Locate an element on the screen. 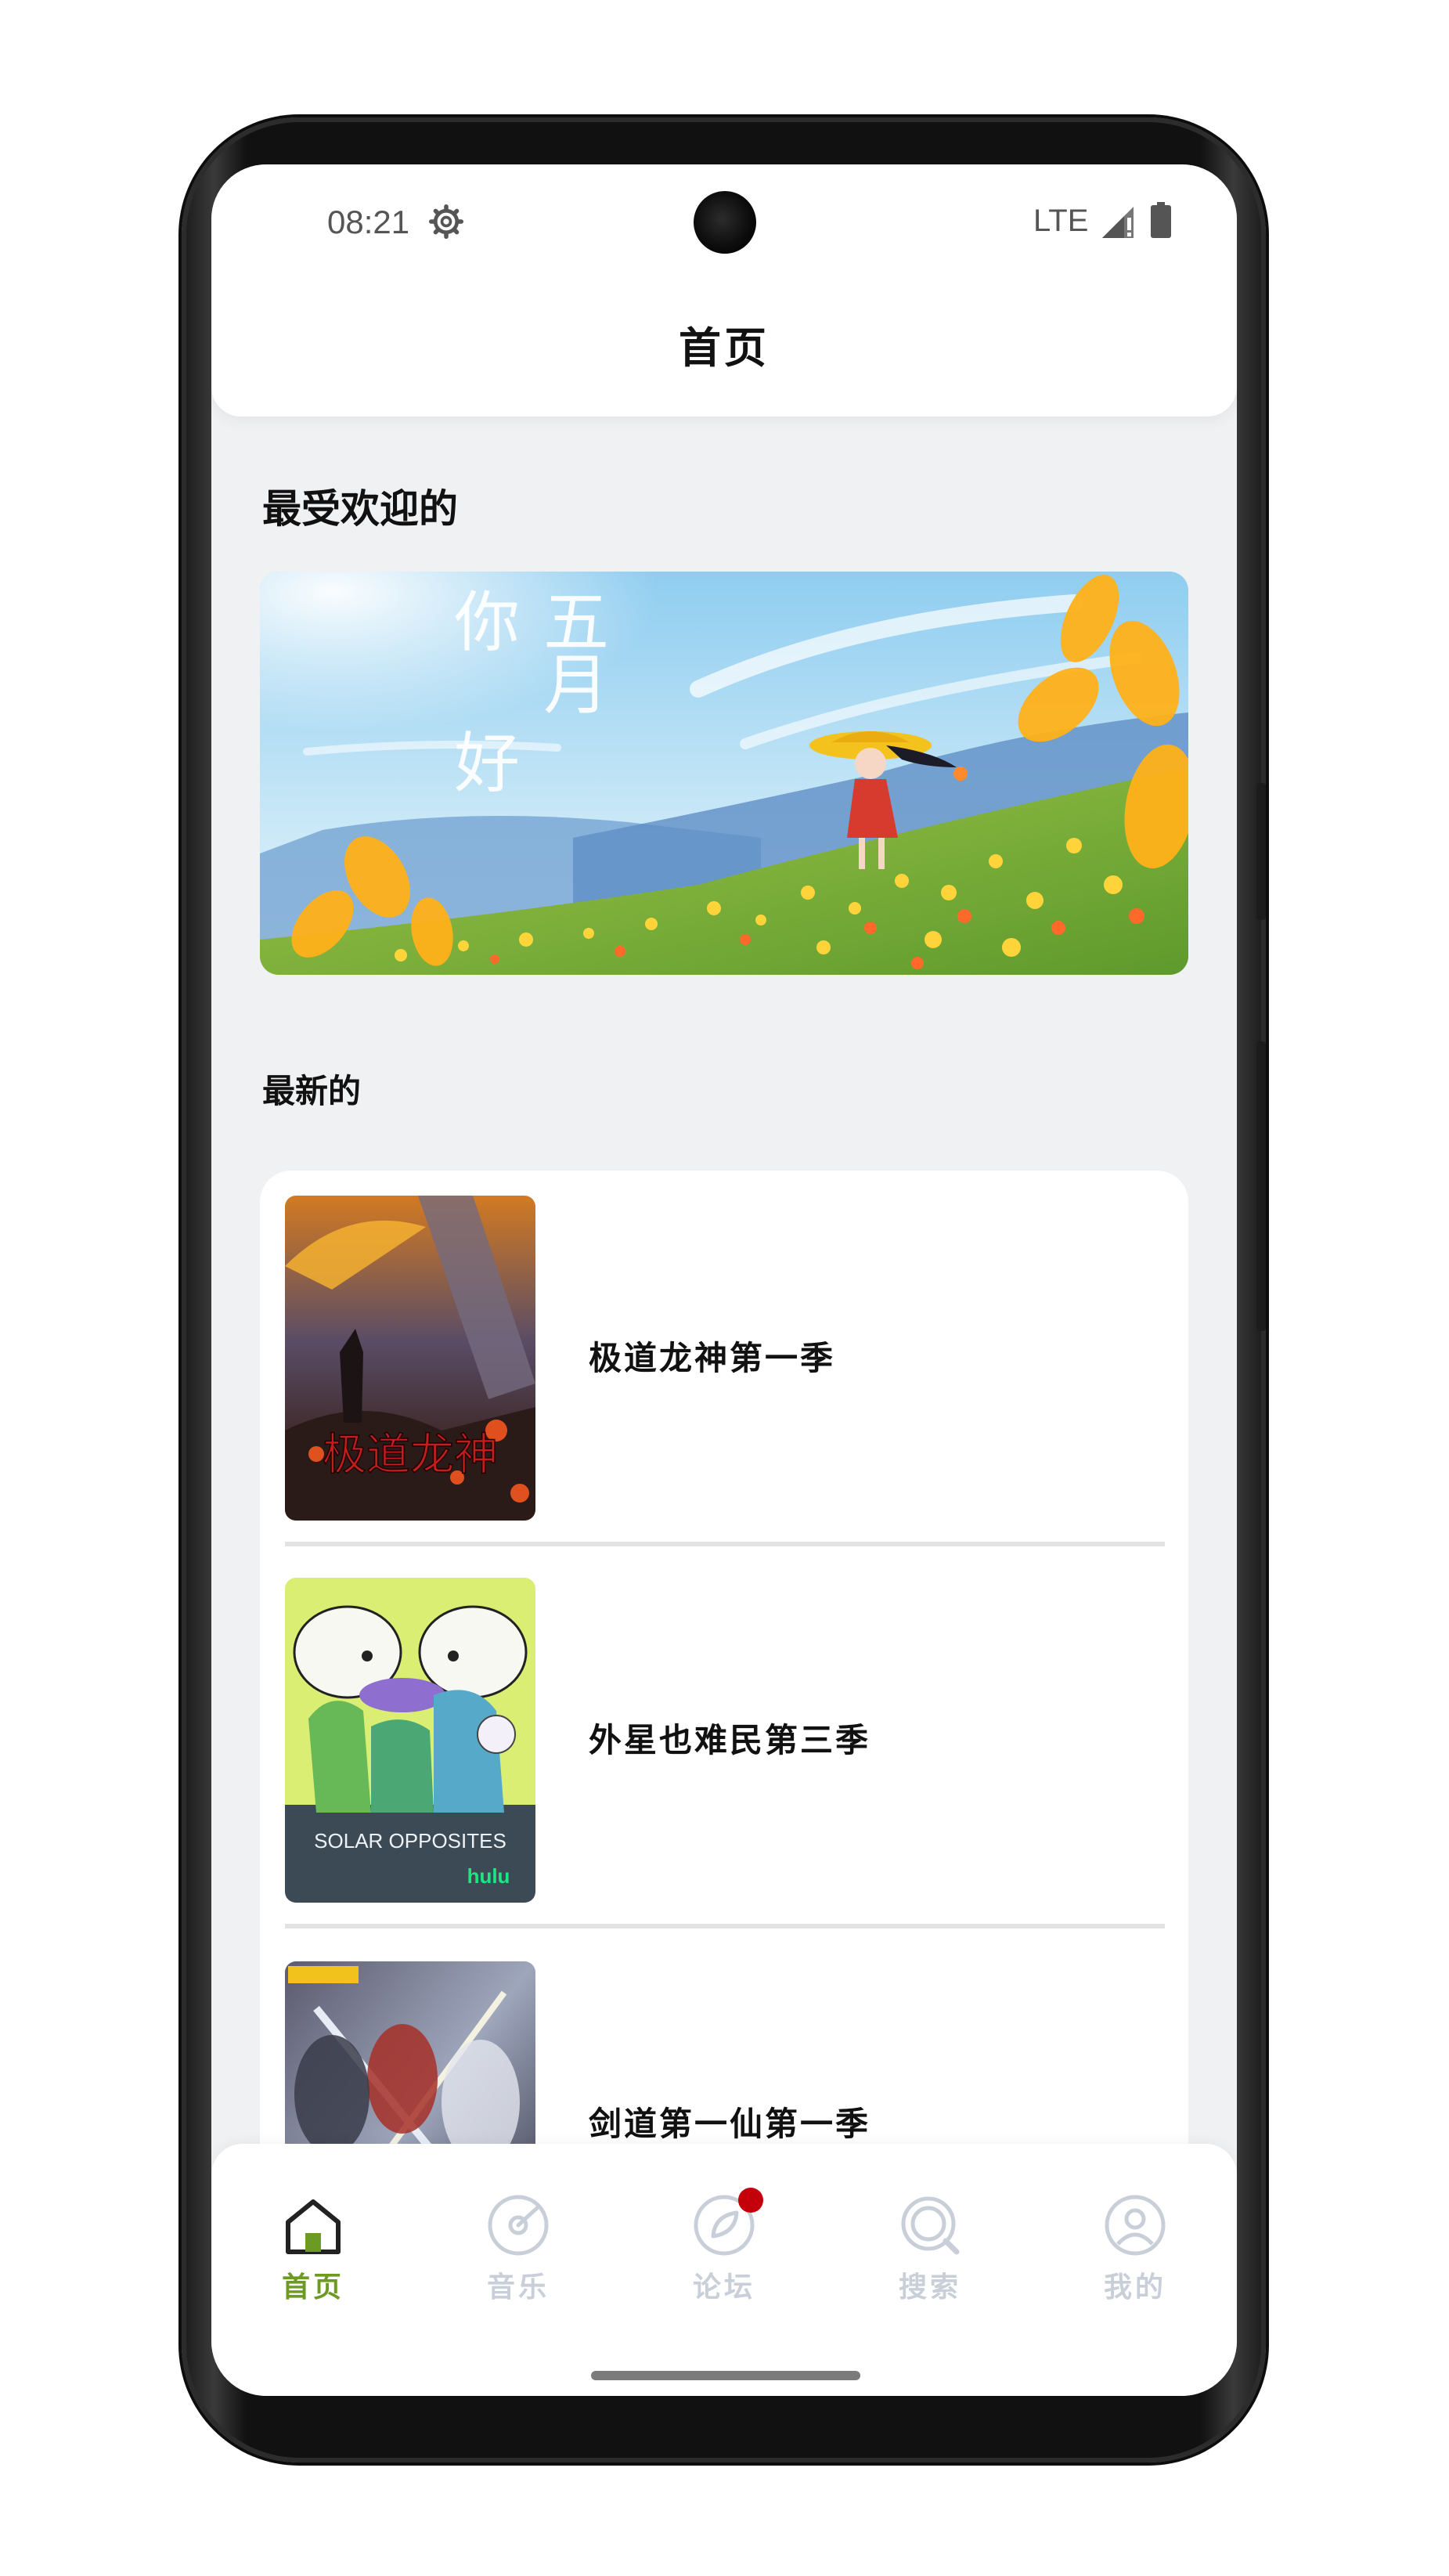 This screenshot has width=1449, height=2576. nav-item-search: 搜索 is located at coordinates (930, 2251).